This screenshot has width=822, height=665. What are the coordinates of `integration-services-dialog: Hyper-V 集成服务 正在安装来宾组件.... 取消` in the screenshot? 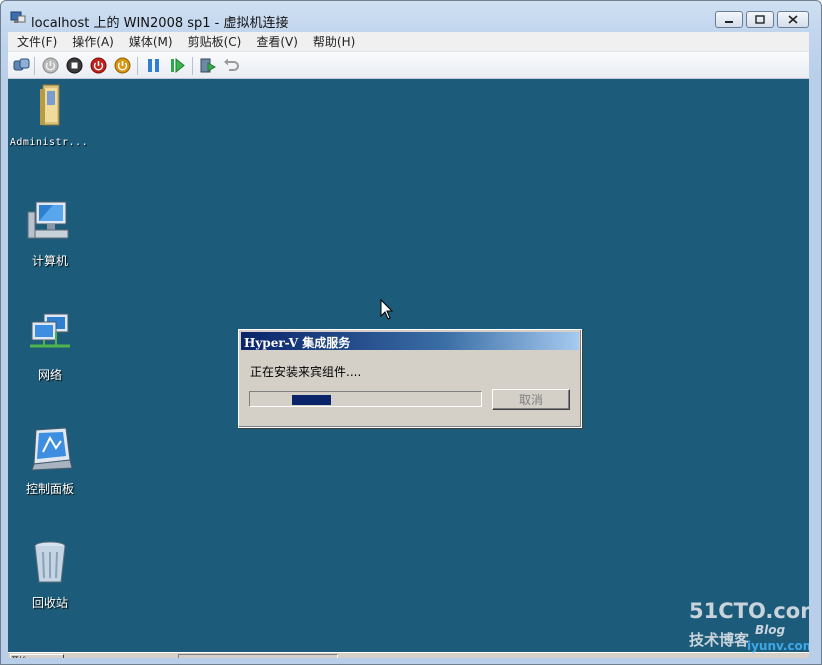 It's located at (410, 378).